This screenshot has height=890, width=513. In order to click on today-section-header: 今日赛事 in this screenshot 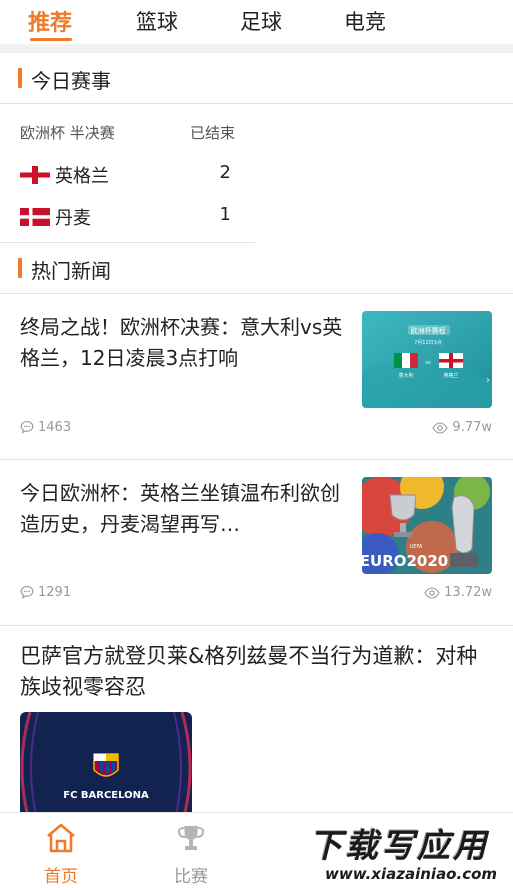, I will do `click(256, 78)`.